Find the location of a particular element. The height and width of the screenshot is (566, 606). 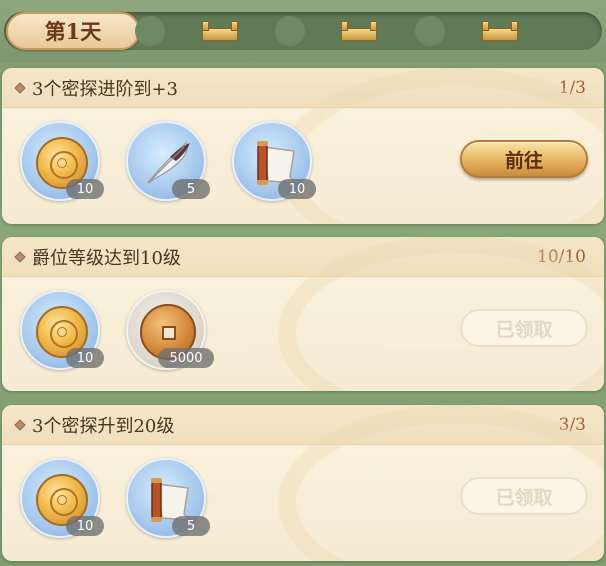

task-title: 3个密探升到20级 is located at coordinates (103, 426).